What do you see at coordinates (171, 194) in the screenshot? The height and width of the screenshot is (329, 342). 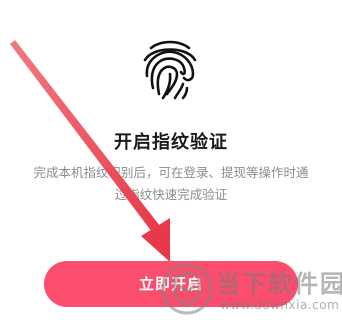 I see `description-line-2: 过指纹快速完成验证` at bounding box center [171, 194].